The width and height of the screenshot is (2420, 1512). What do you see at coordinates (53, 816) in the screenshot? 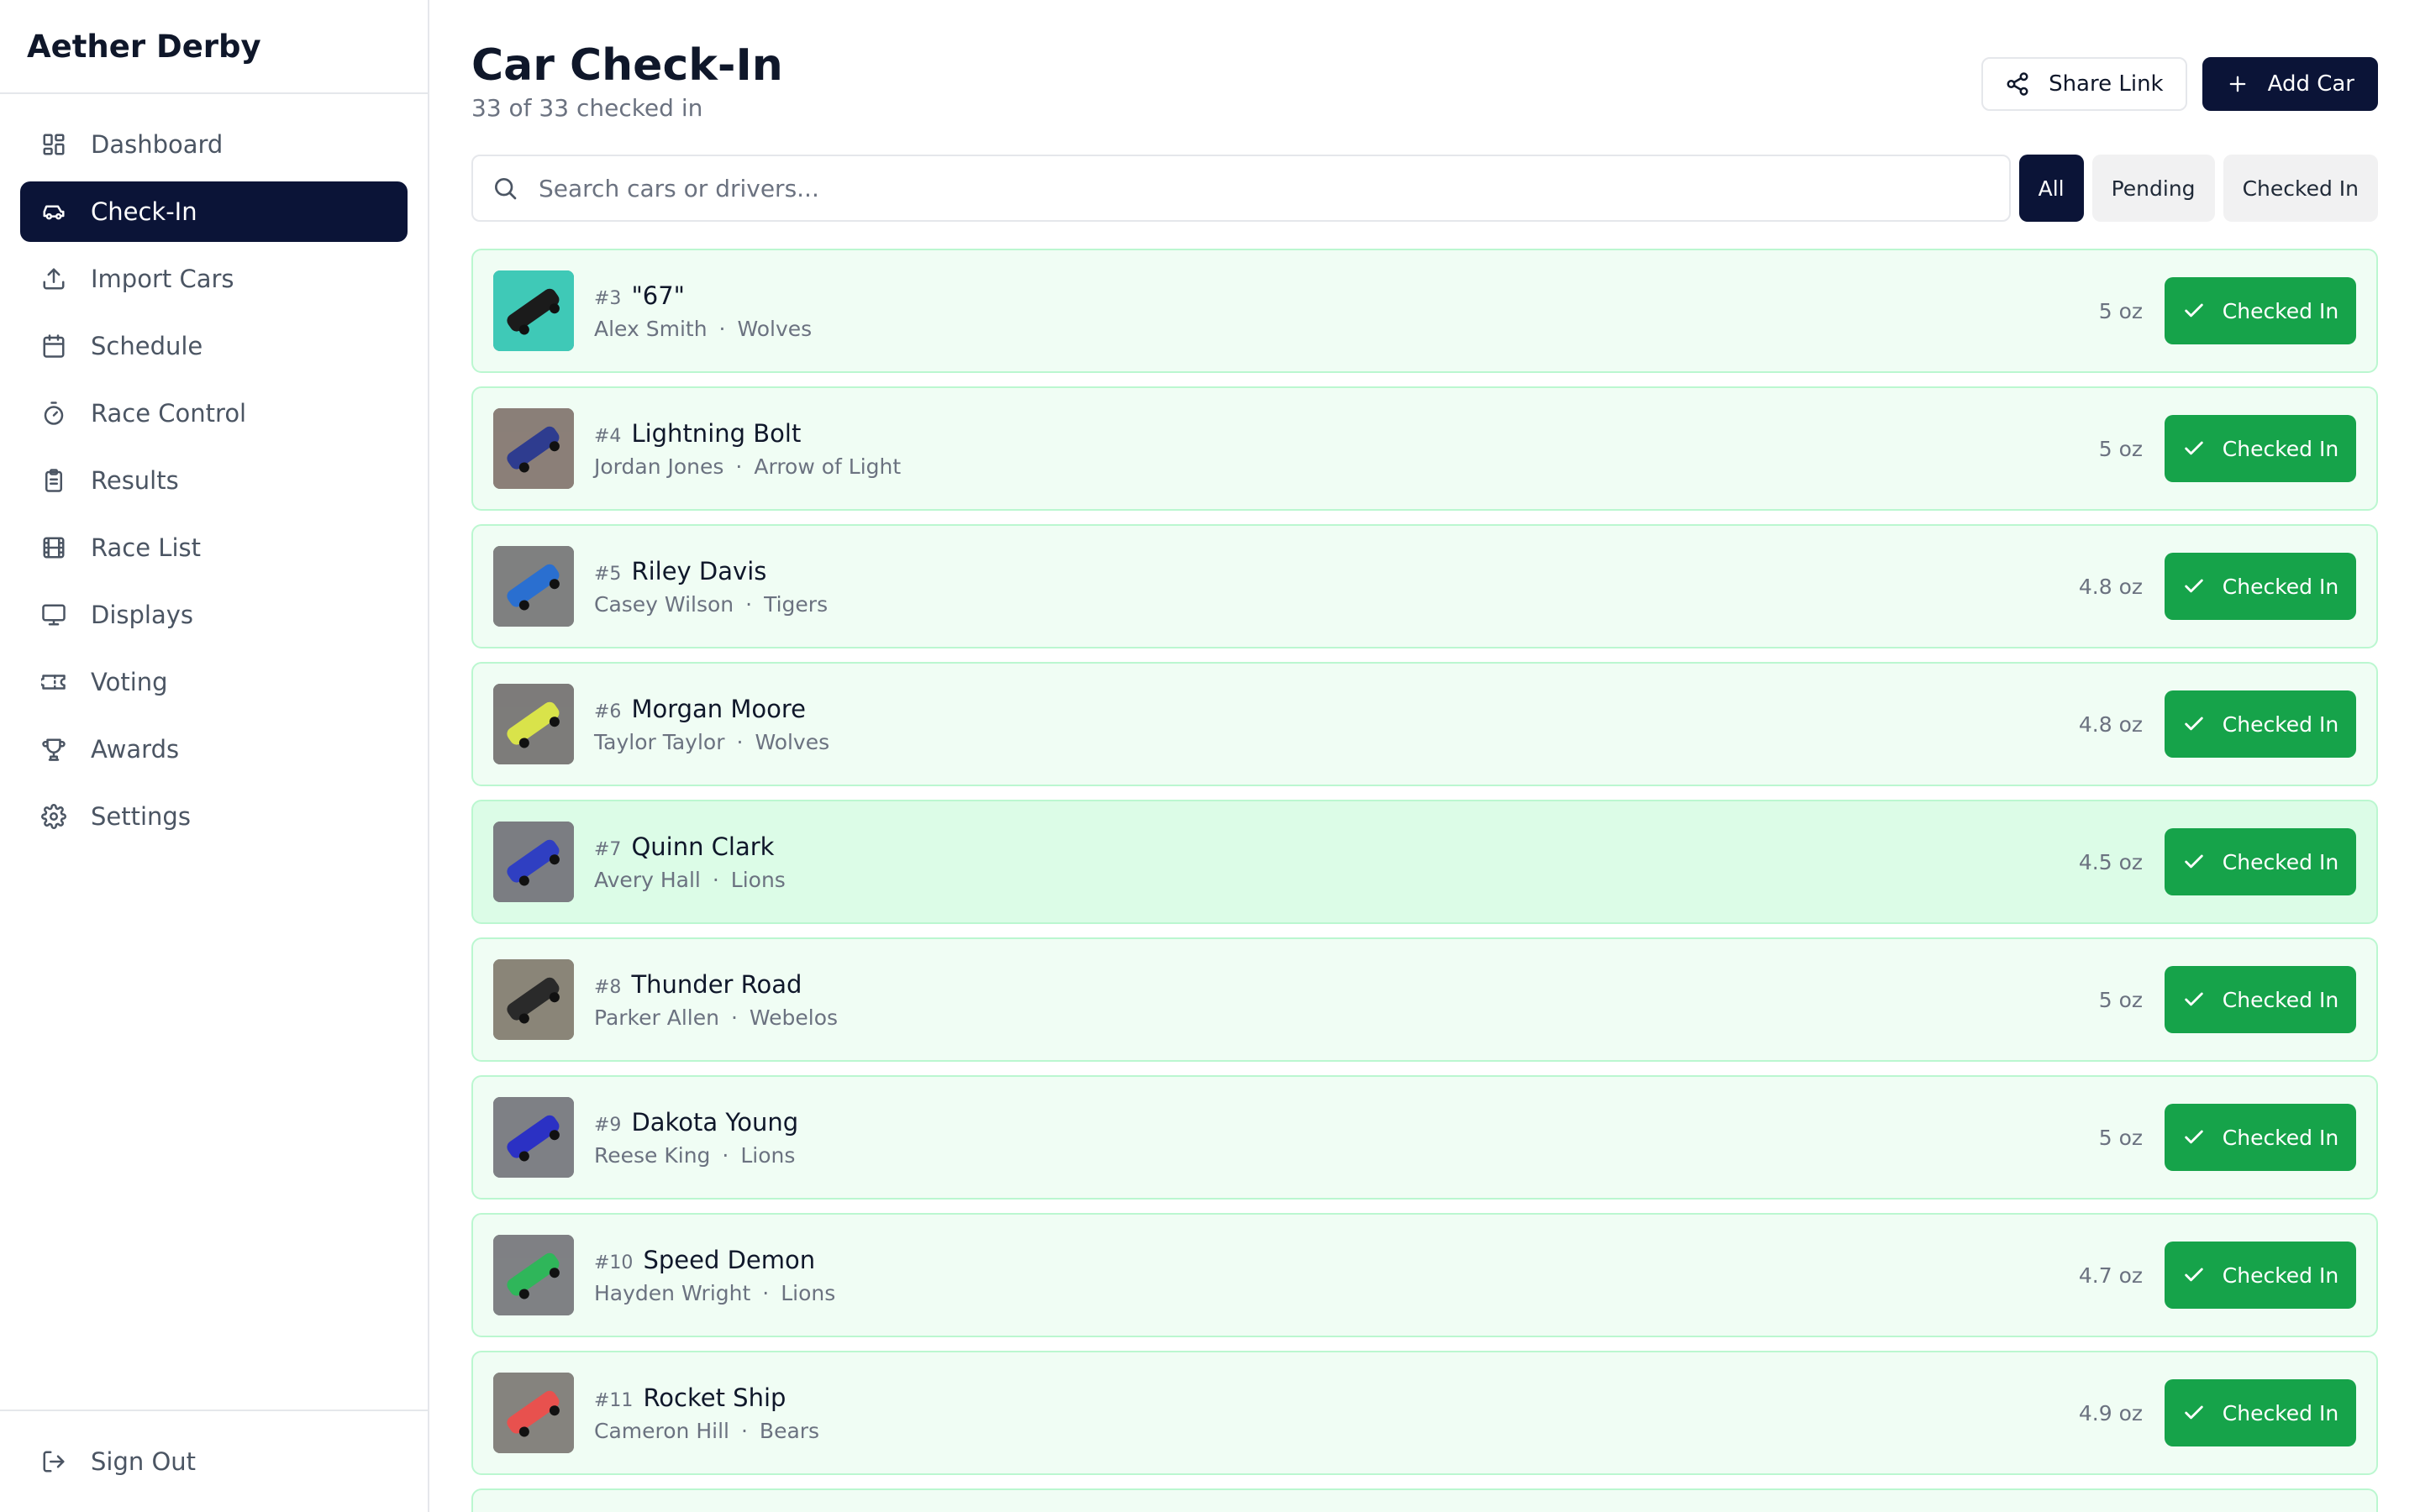
I see `gear-icon` at bounding box center [53, 816].